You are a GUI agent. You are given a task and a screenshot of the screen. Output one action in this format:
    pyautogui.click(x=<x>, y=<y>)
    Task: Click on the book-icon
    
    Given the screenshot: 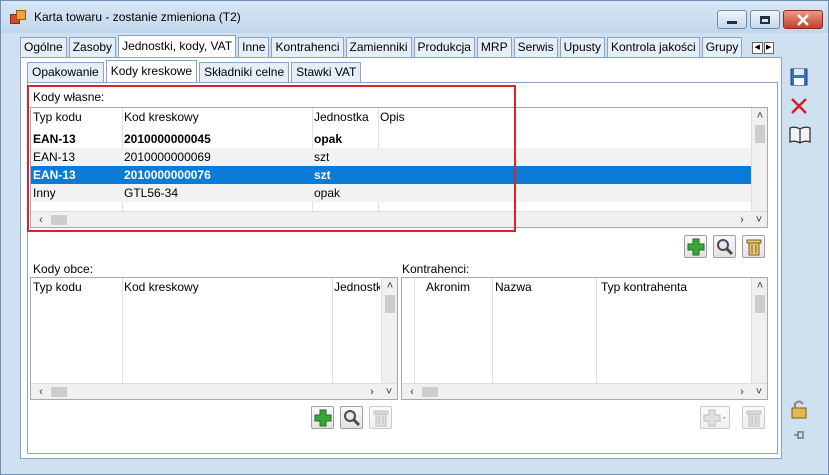 What is the action you would take?
    pyautogui.click(x=800, y=135)
    